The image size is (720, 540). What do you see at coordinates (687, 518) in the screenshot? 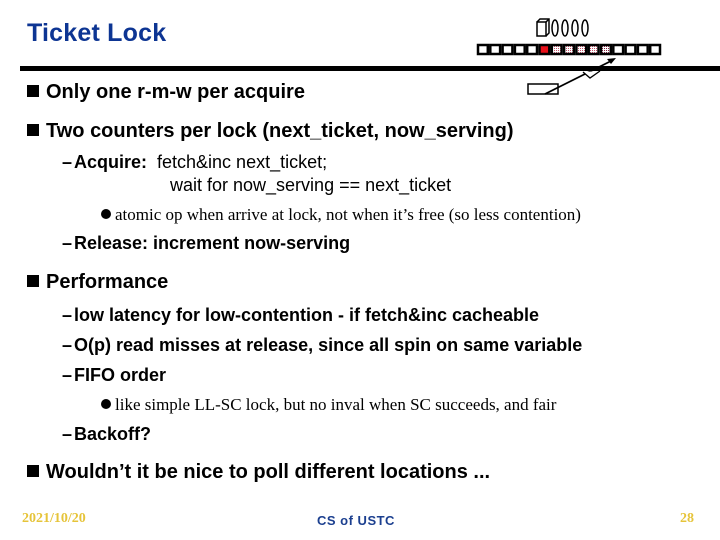
I see `page-number: 28` at bounding box center [687, 518].